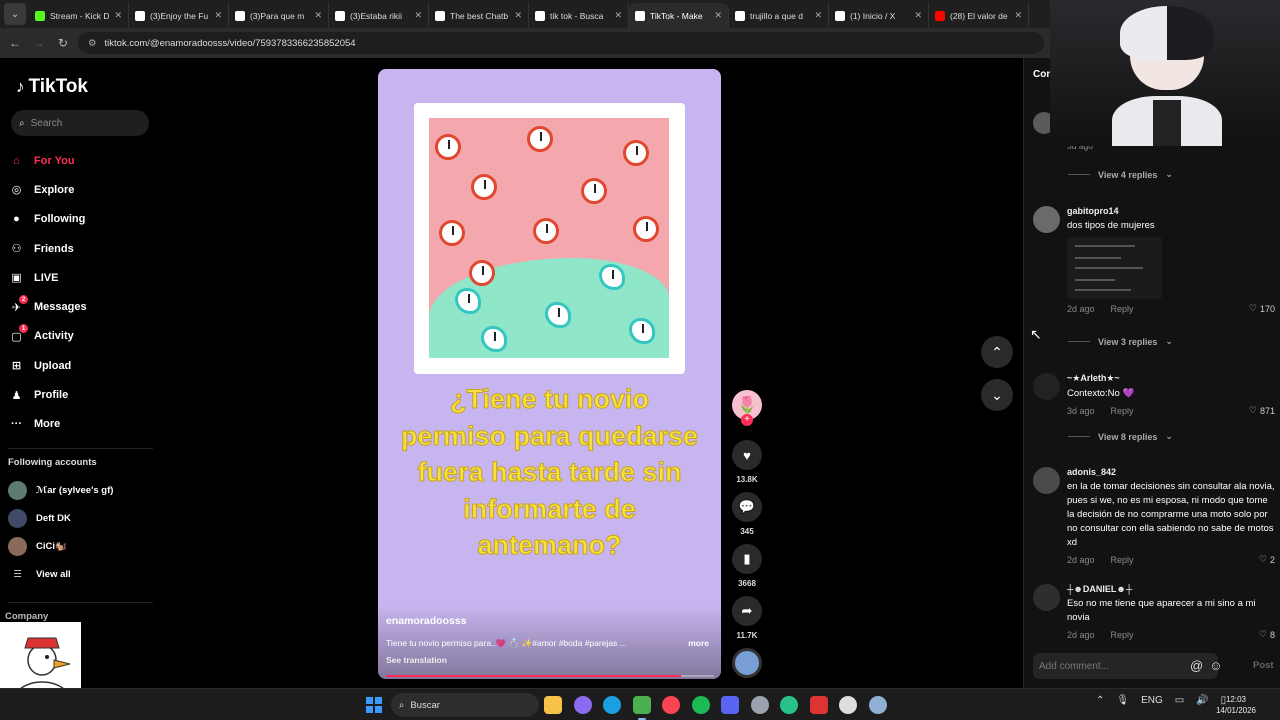 This screenshot has width=1280, height=720. Describe the element at coordinates (1171, 378) in the screenshot. I see `comment-username: ~★Arleth★~` at that location.